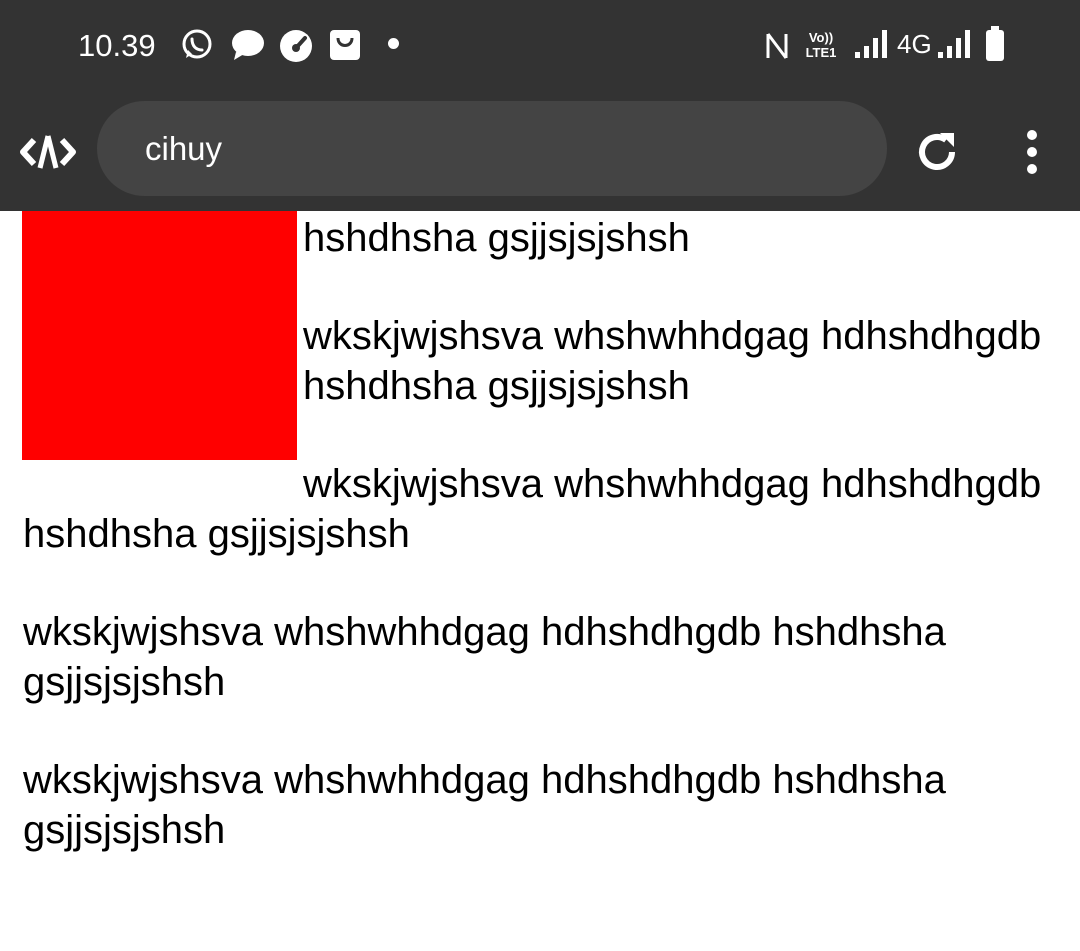 This screenshot has height=951, width=1080. What do you see at coordinates (1032, 152) in the screenshot?
I see `more-vert-icon` at bounding box center [1032, 152].